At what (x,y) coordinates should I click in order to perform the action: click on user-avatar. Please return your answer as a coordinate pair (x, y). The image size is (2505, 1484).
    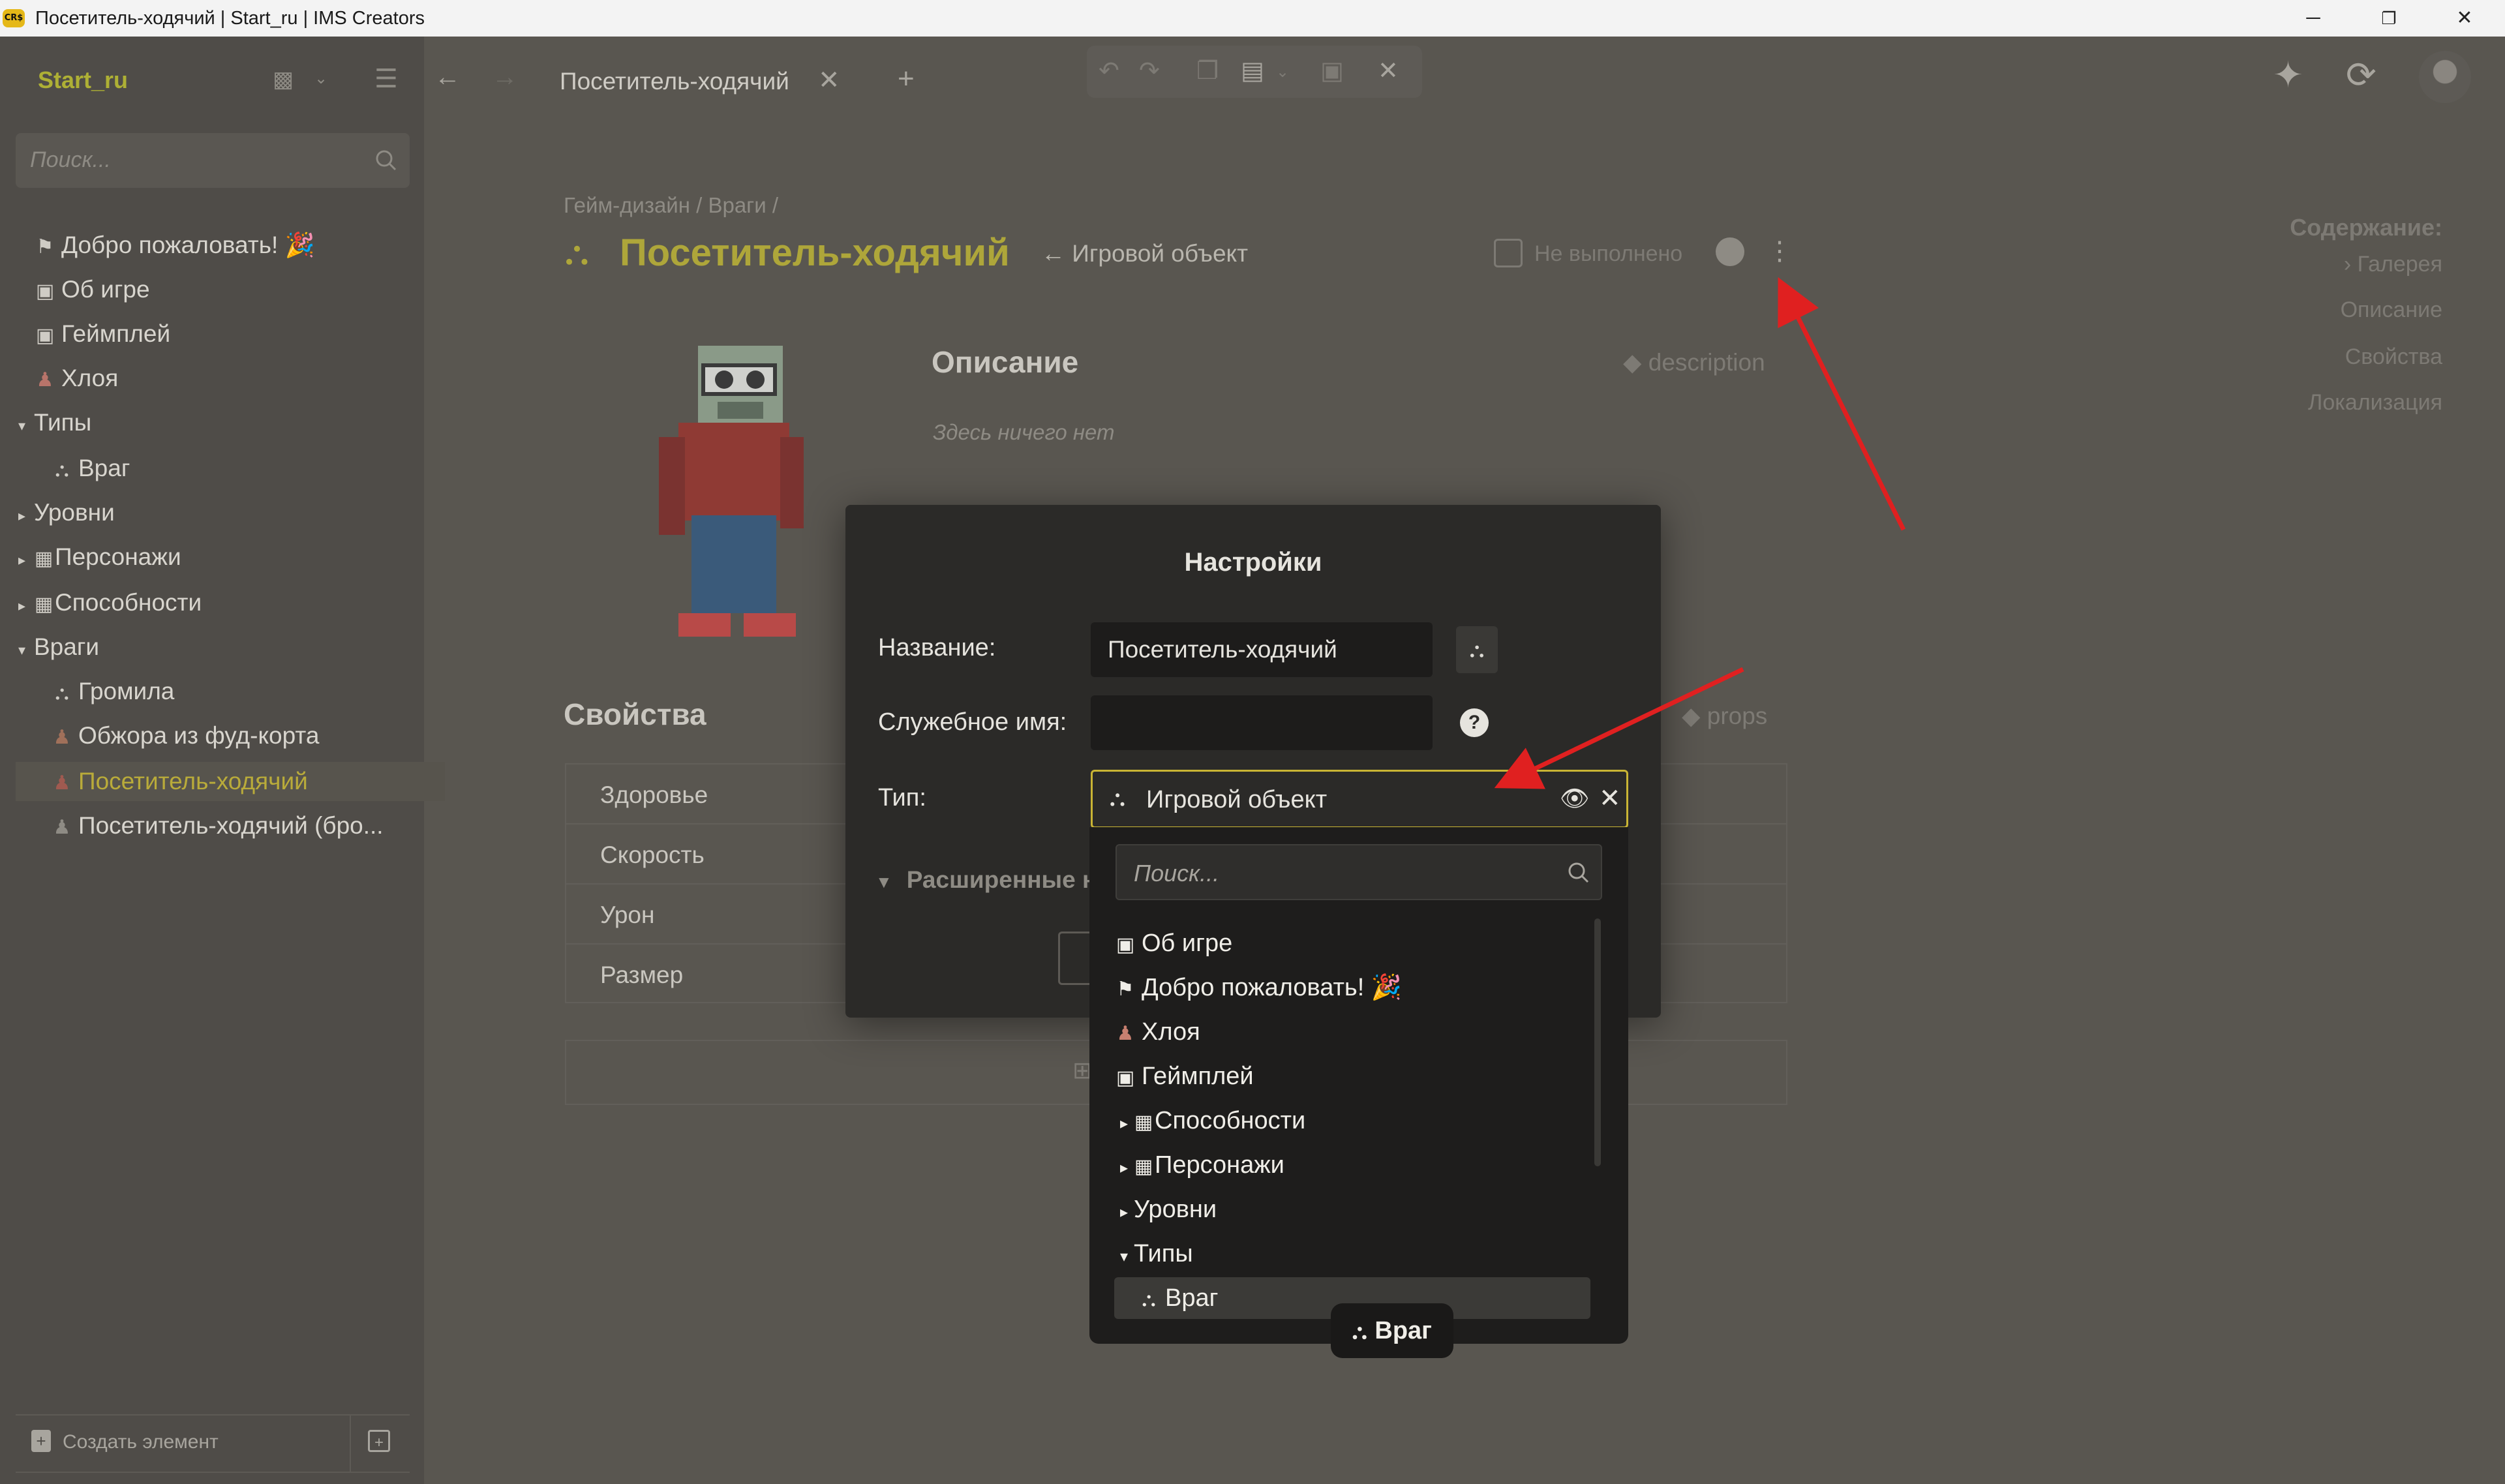
    Looking at the image, I should click on (2445, 77).